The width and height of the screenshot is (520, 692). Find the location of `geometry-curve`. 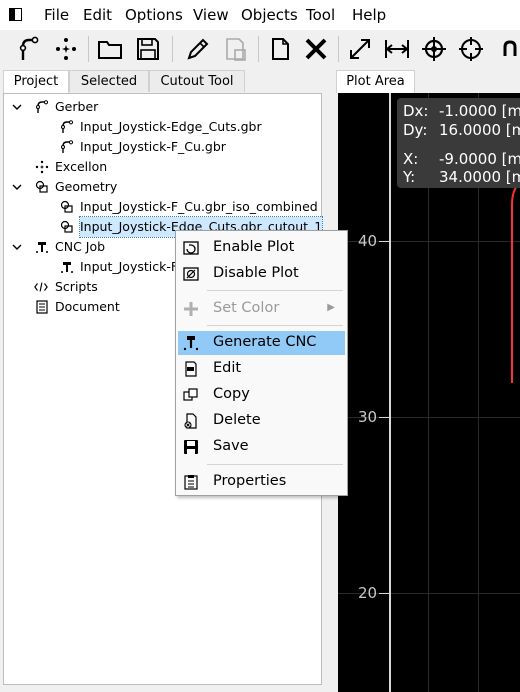

geometry-curve is located at coordinates (515, 283).